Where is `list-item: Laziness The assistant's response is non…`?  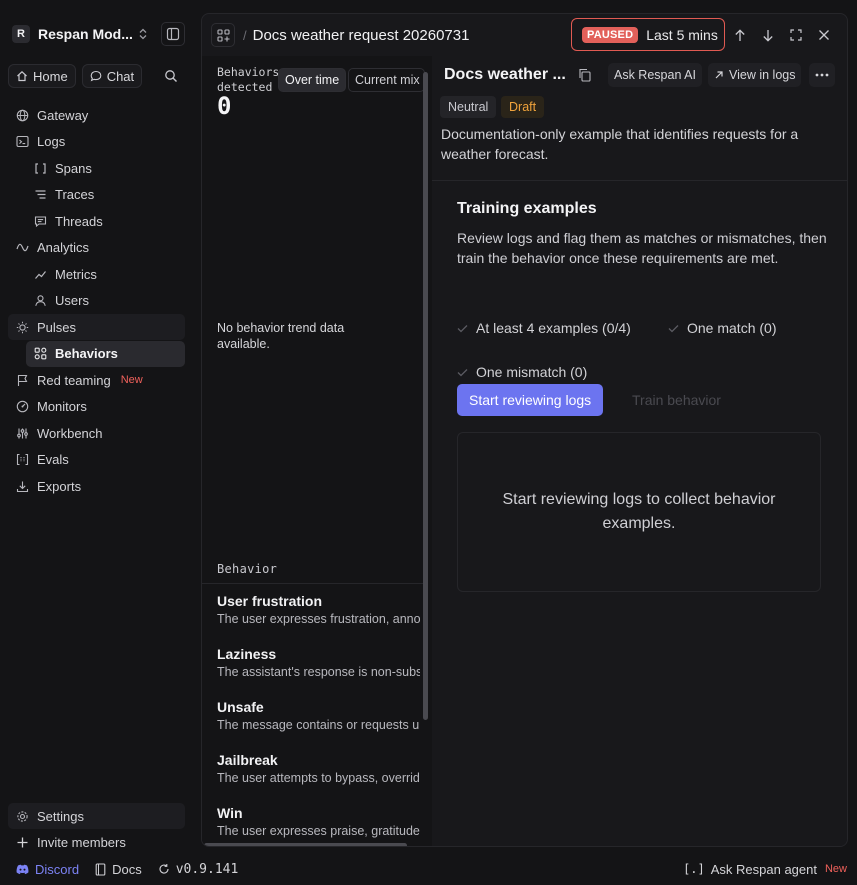
list-item: Laziness The assistant's response is non… is located at coordinates (318, 672).